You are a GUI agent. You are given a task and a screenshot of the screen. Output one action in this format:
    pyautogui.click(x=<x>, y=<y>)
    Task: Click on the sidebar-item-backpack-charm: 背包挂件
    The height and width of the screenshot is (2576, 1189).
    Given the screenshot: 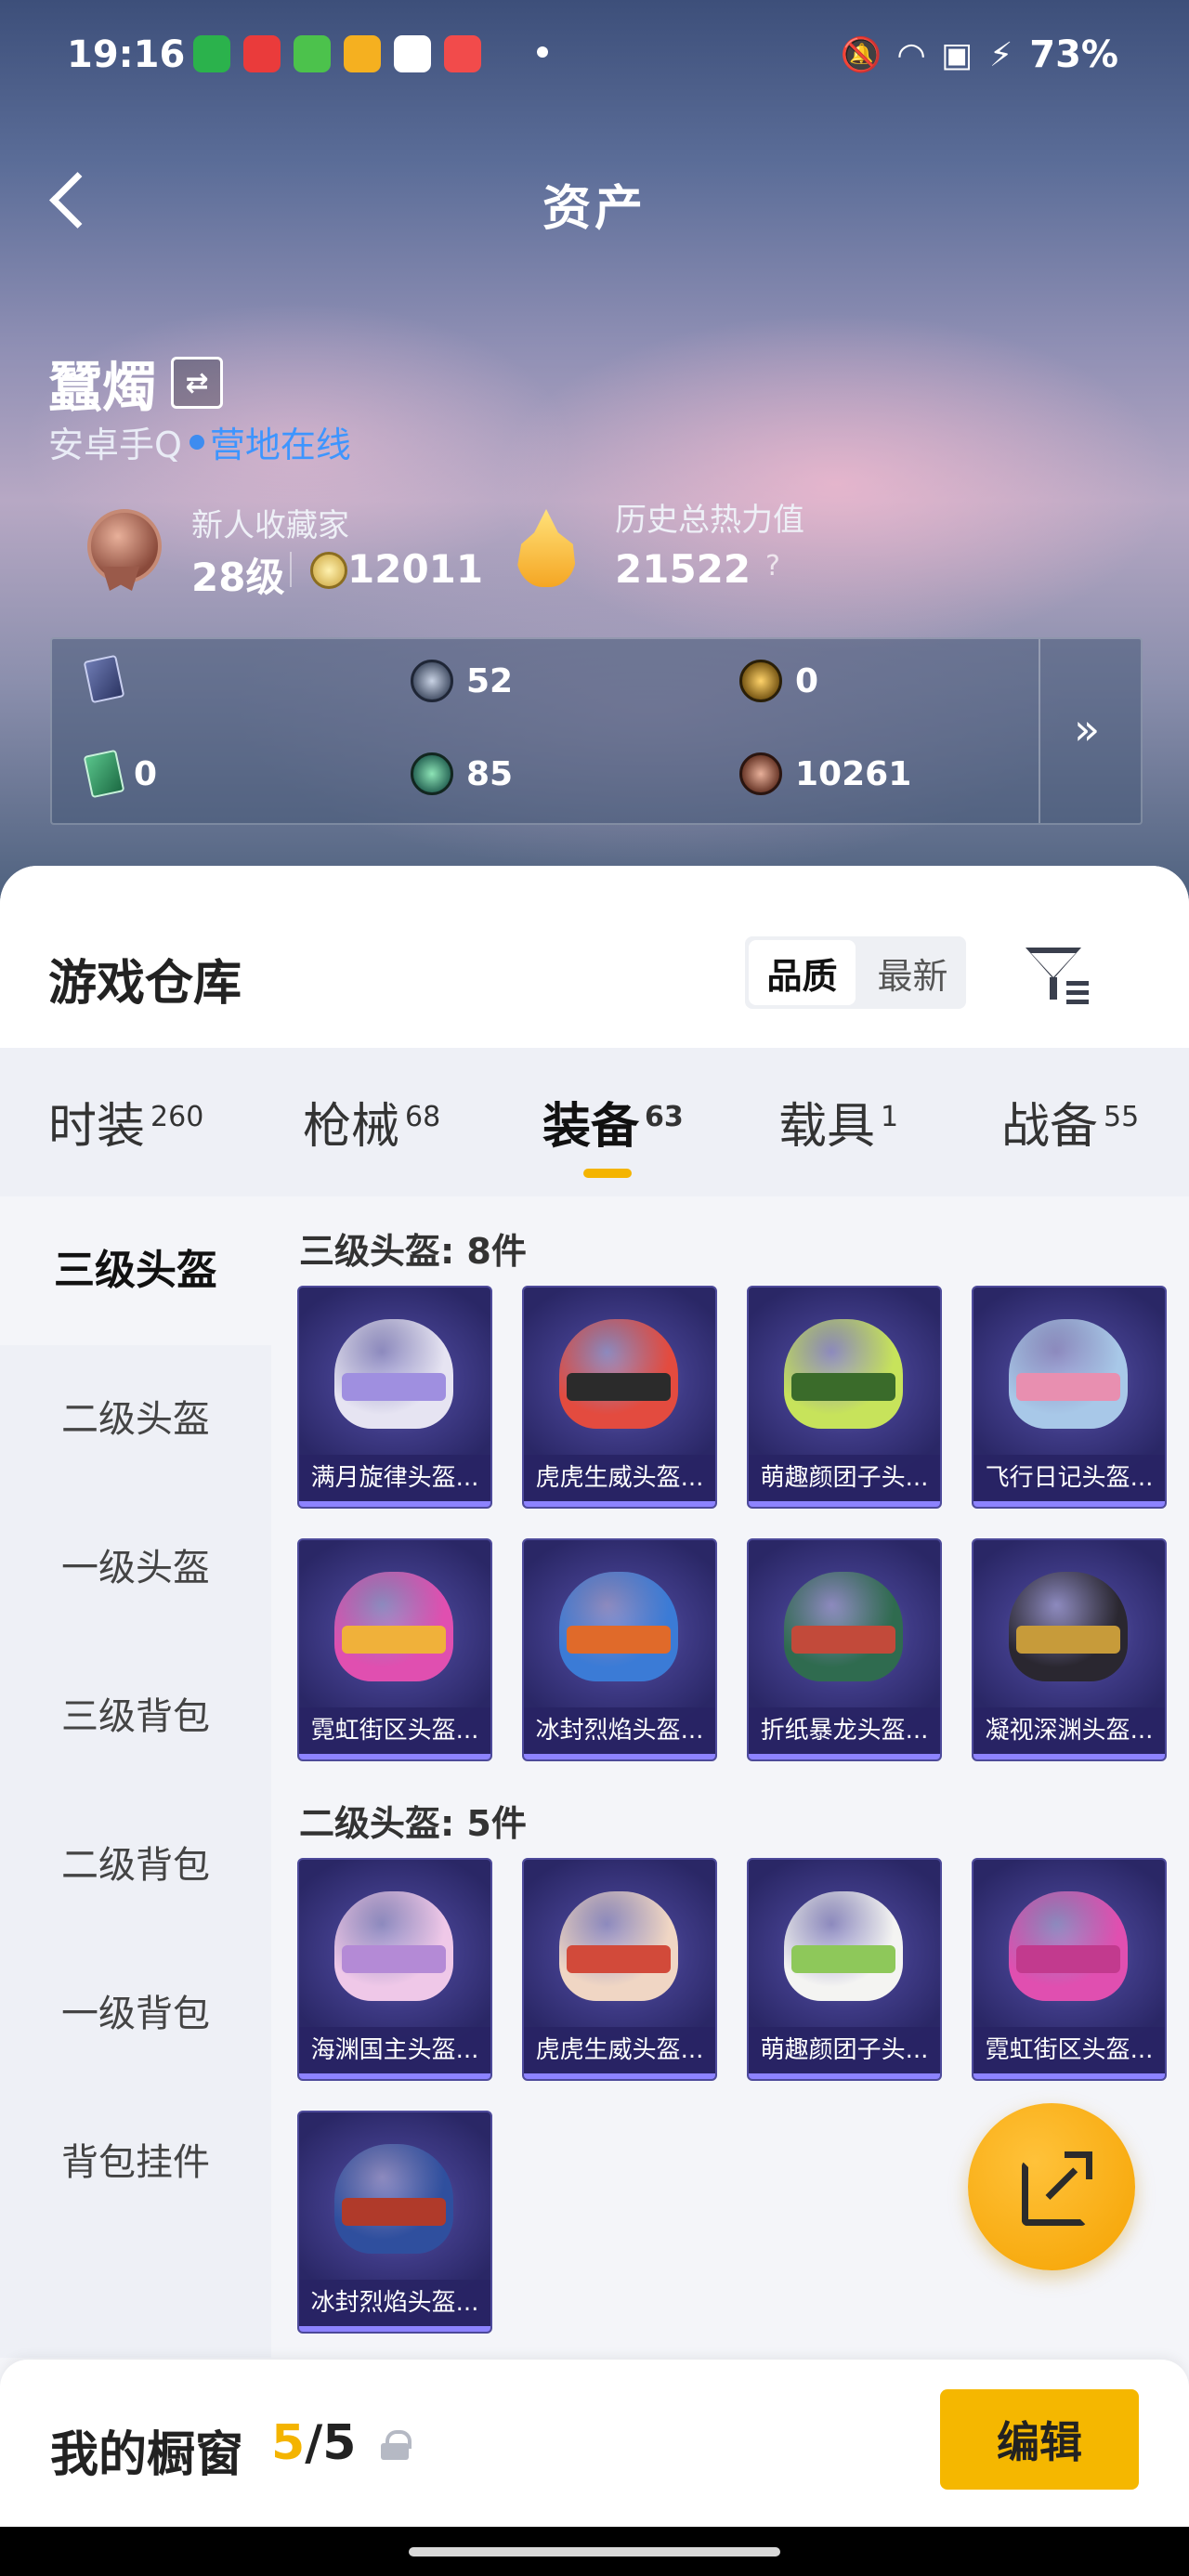 What is the action you would take?
    pyautogui.click(x=135, y=2163)
    